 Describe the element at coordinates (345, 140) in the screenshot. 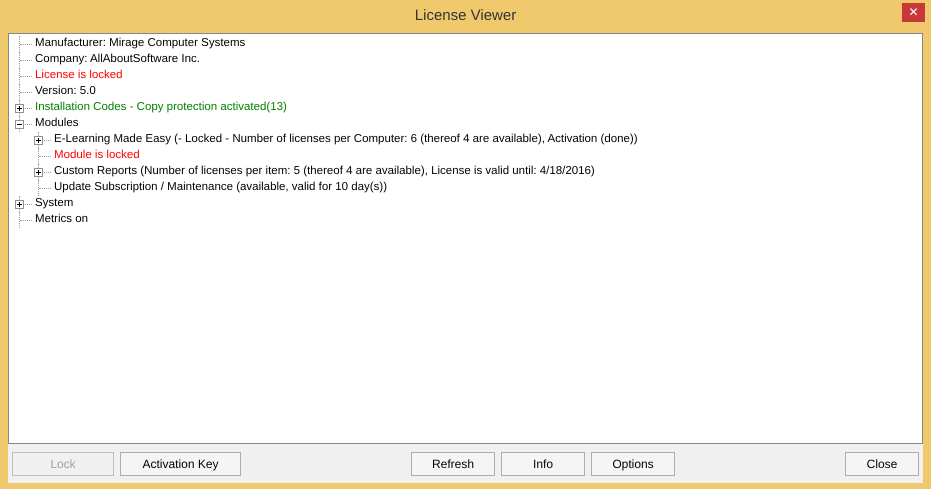

I see `tree-item: E-Learning Made Easy (- Locked - Number of licenses per Computer: 6 (thereof 4 are available), Activation (done))` at that location.